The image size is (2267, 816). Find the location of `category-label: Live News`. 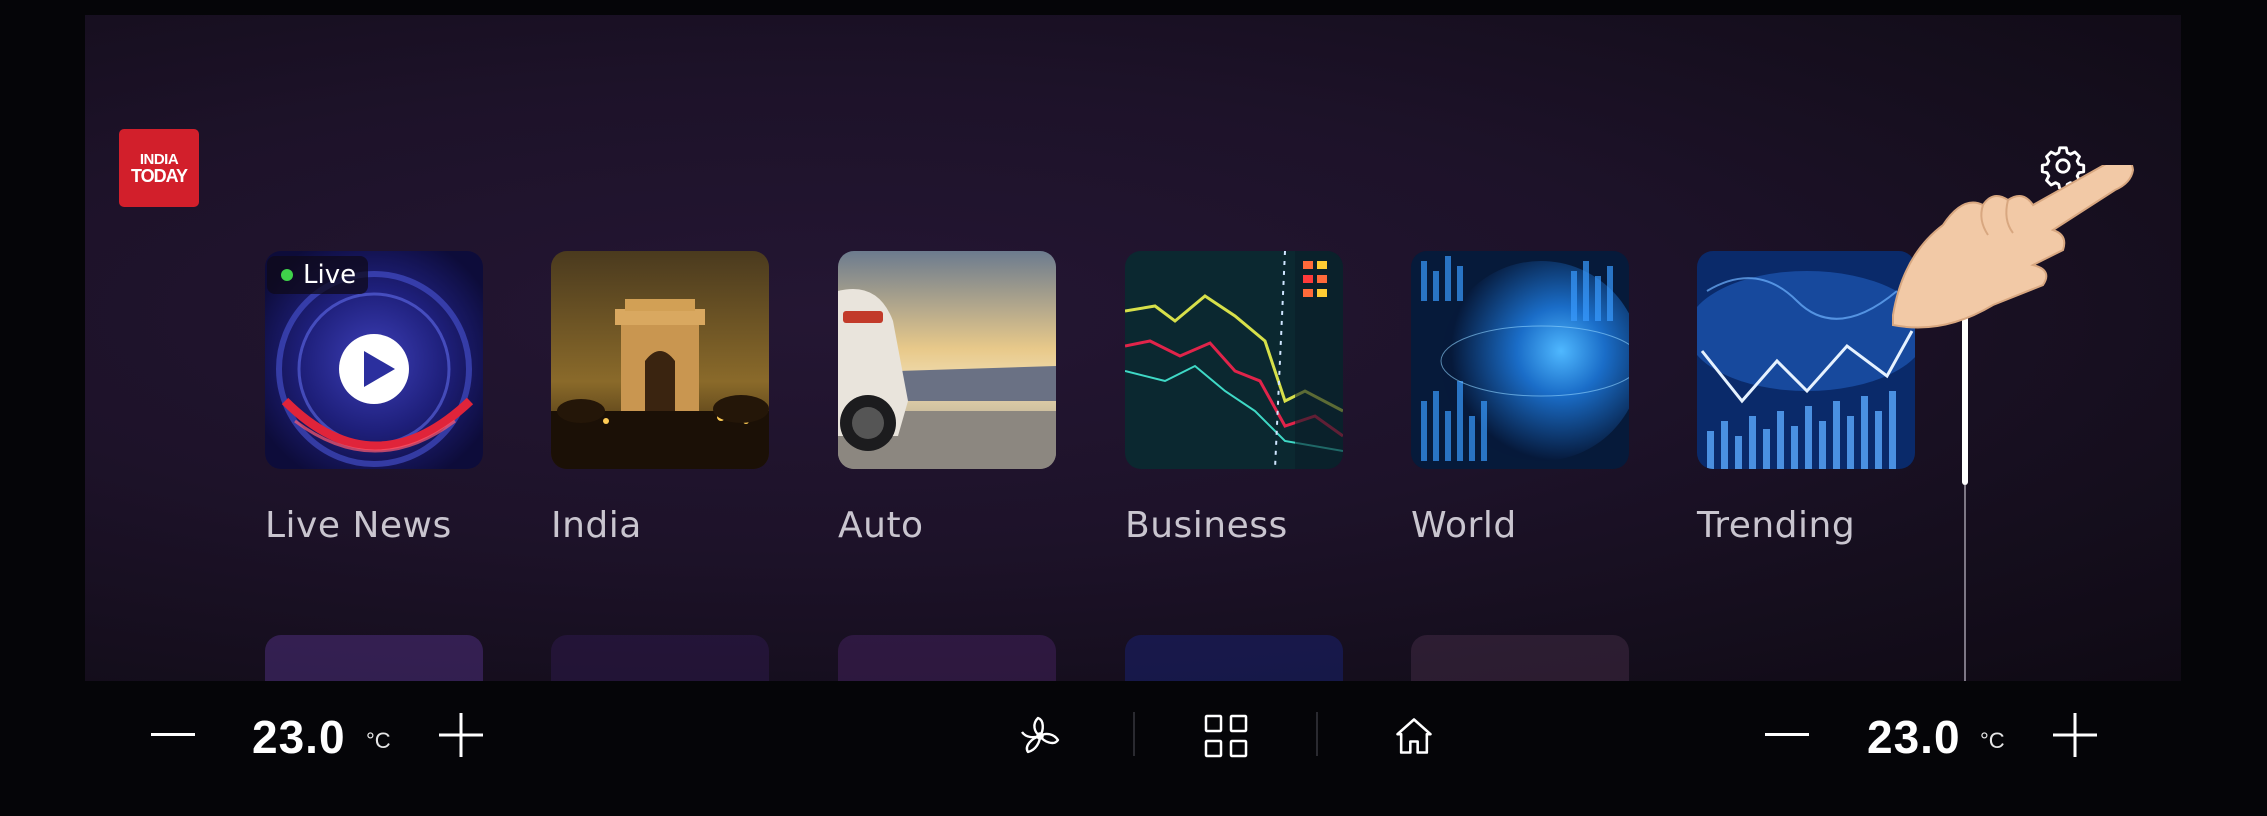

category-label: Live News is located at coordinates (358, 525).